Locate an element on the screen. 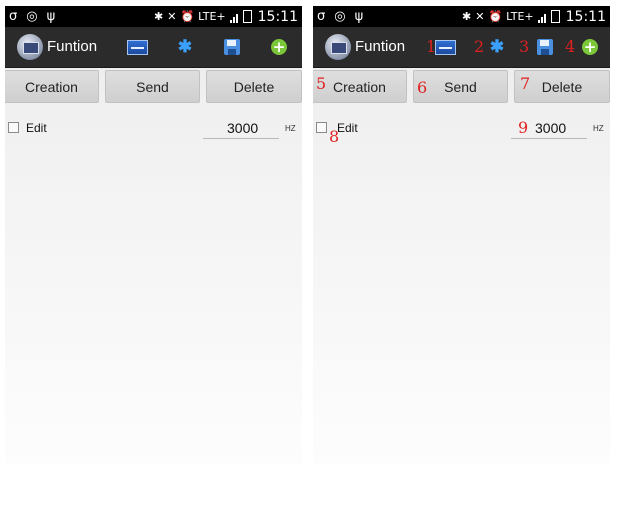 The height and width of the screenshot is (517, 620). frequency-input: 3000 is located at coordinates (241, 128).